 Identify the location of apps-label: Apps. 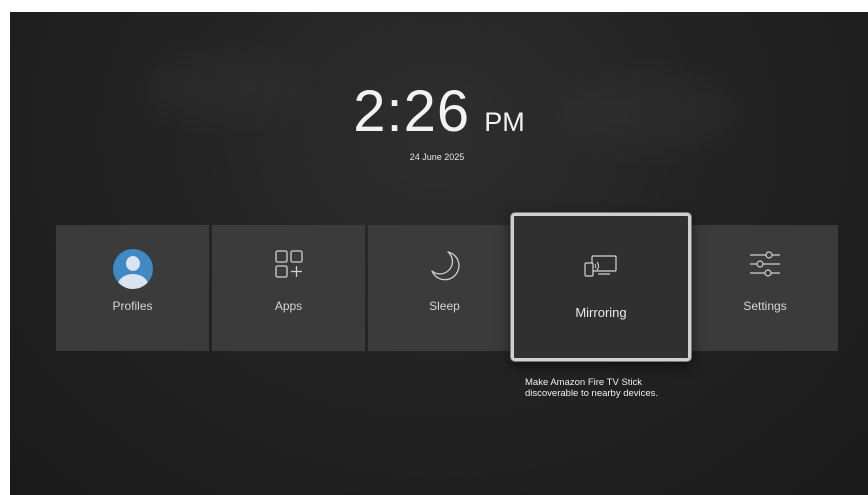
(288, 306).